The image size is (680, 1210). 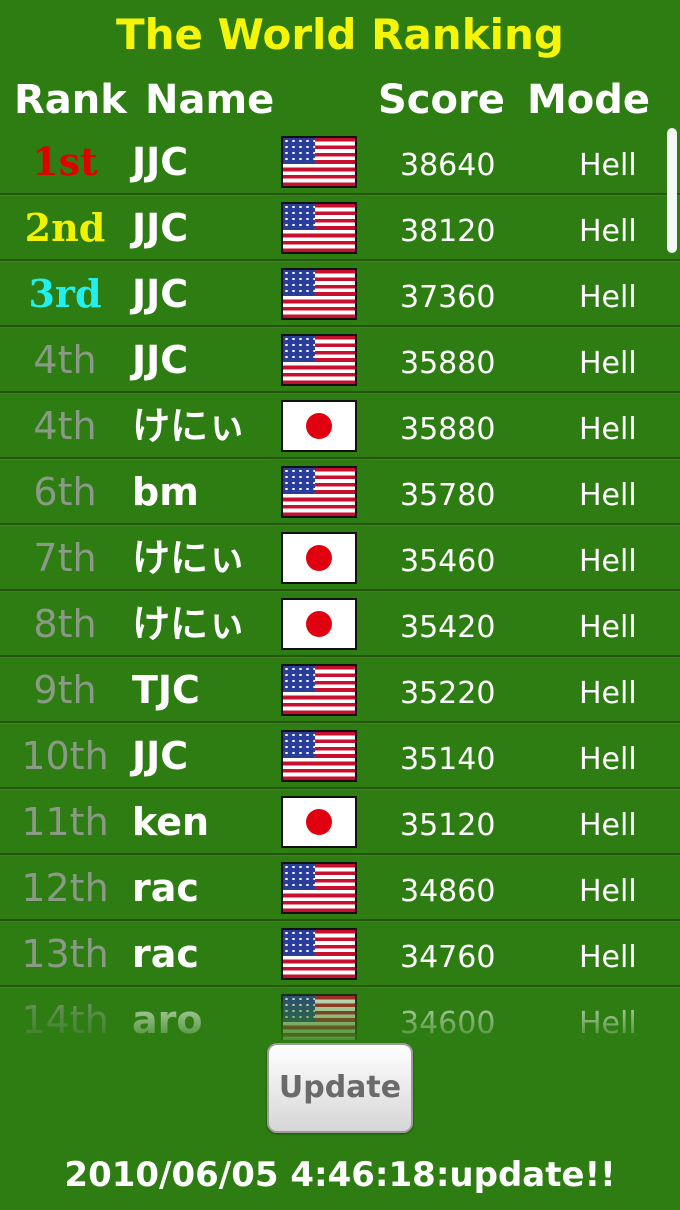 I want to click on score-cell: 35140, so click(x=448, y=759).